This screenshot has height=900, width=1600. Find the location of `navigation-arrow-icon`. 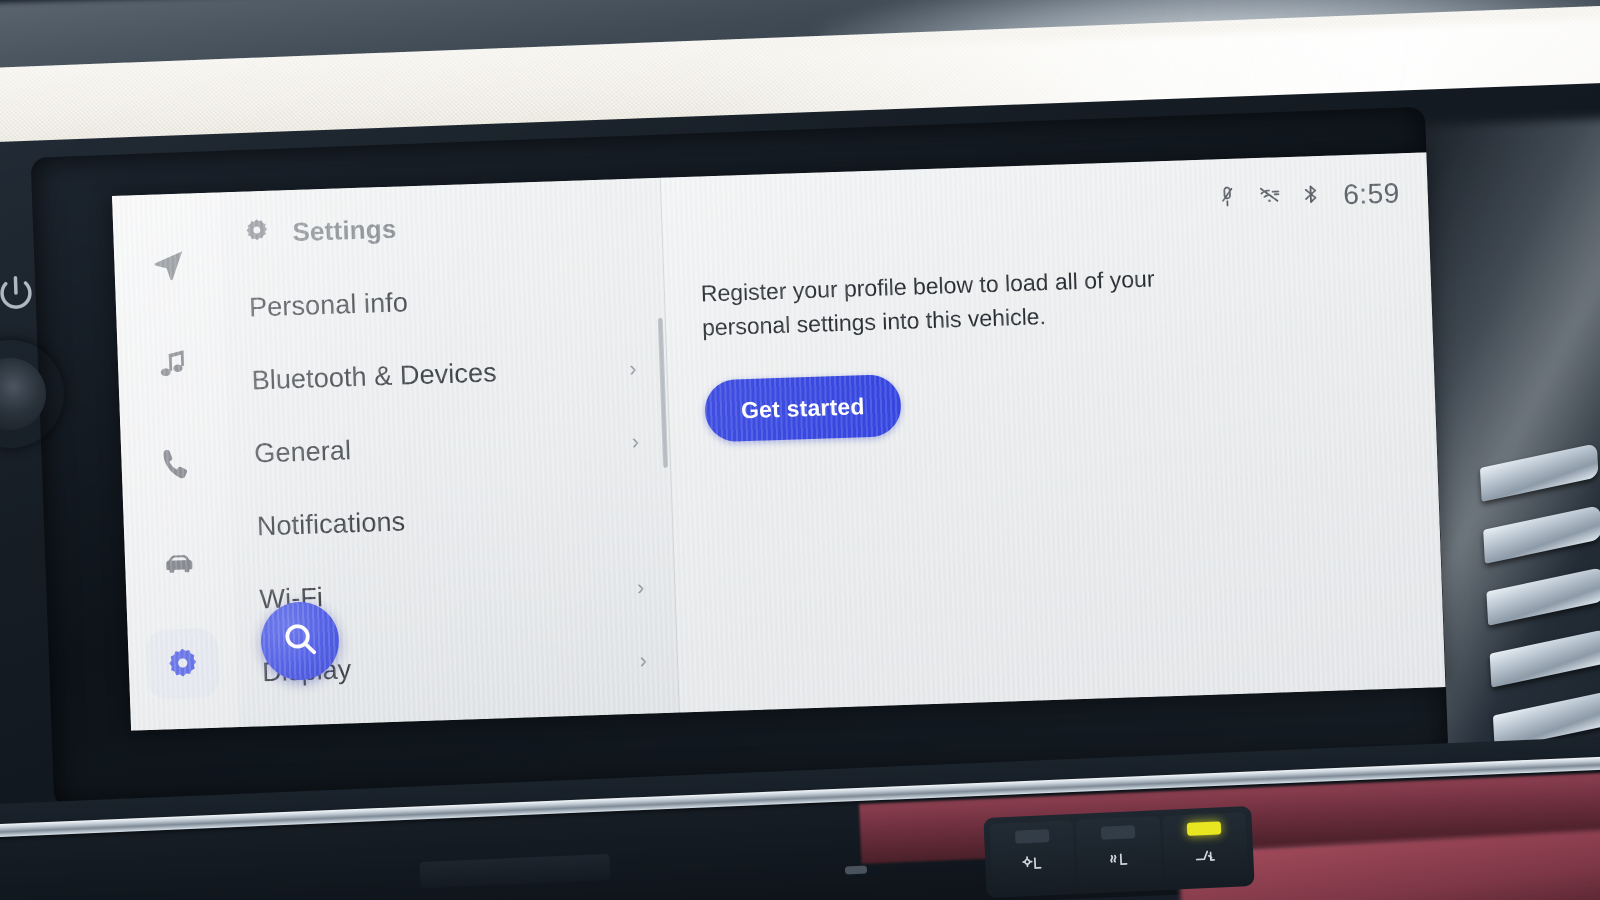

navigation-arrow-icon is located at coordinates (168, 264).